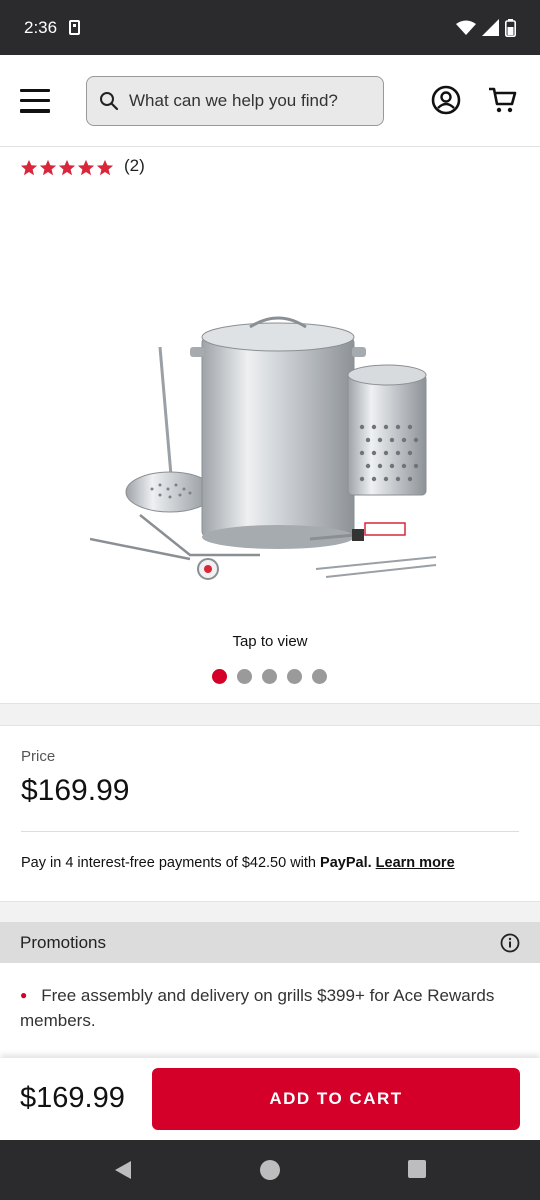 The height and width of the screenshot is (1200, 540). Describe the element at coordinates (63, 942) in the screenshot. I see `promotions-title: Promotions` at that location.